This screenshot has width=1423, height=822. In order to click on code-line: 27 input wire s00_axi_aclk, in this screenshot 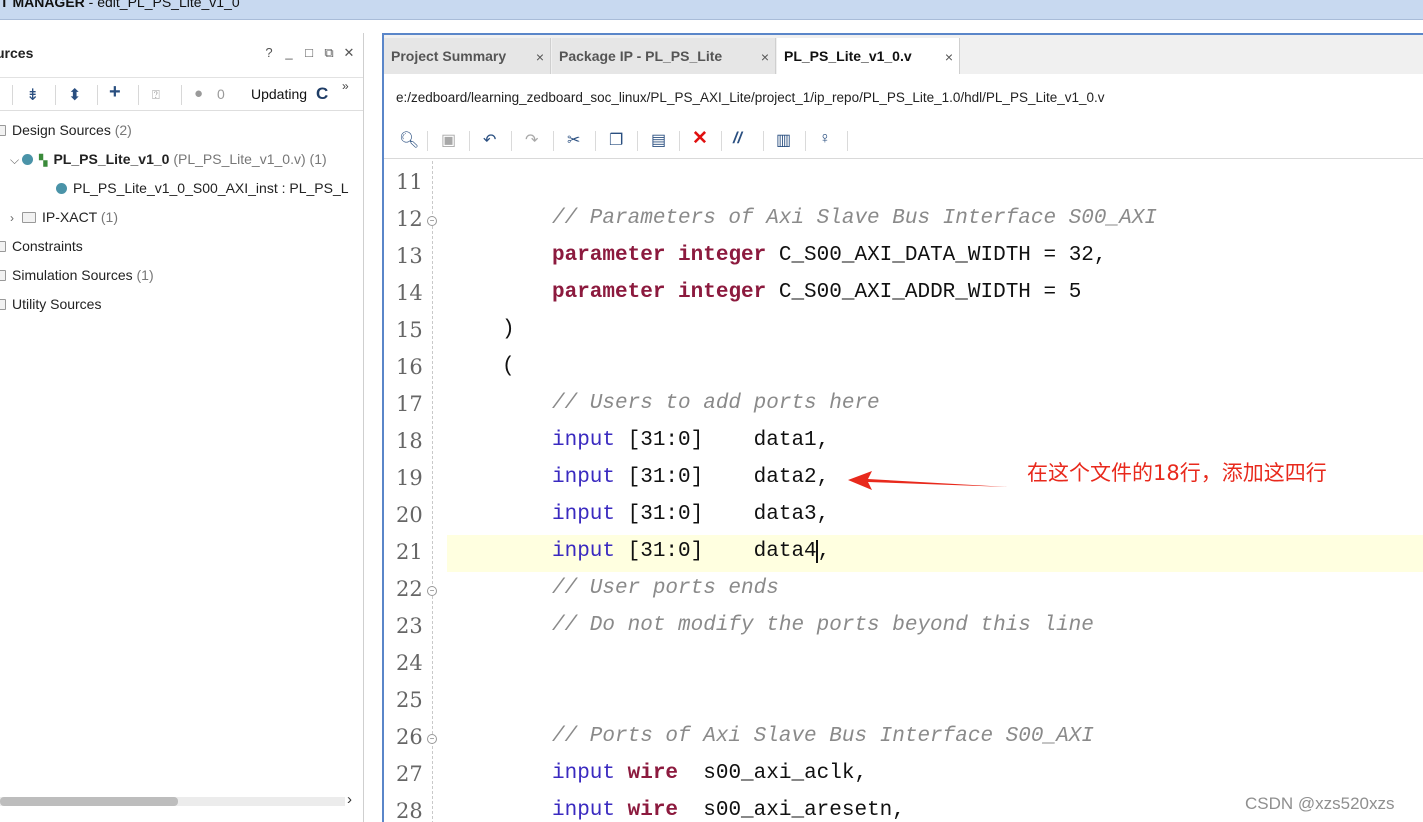, I will do `click(903, 775)`.